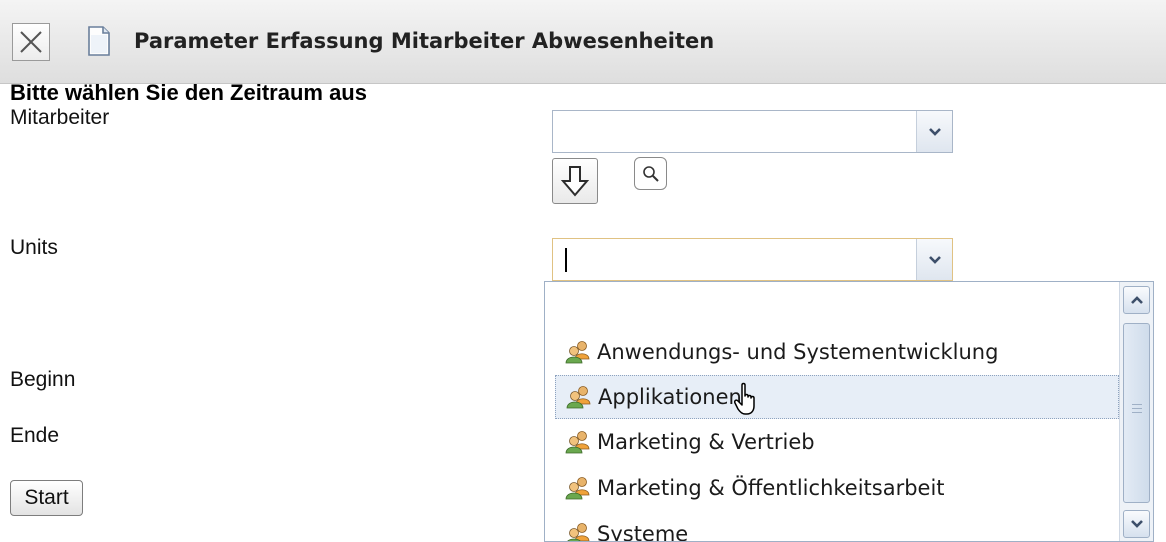  What do you see at coordinates (35, 435) in the screenshot?
I see `ende-label: Ende` at bounding box center [35, 435].